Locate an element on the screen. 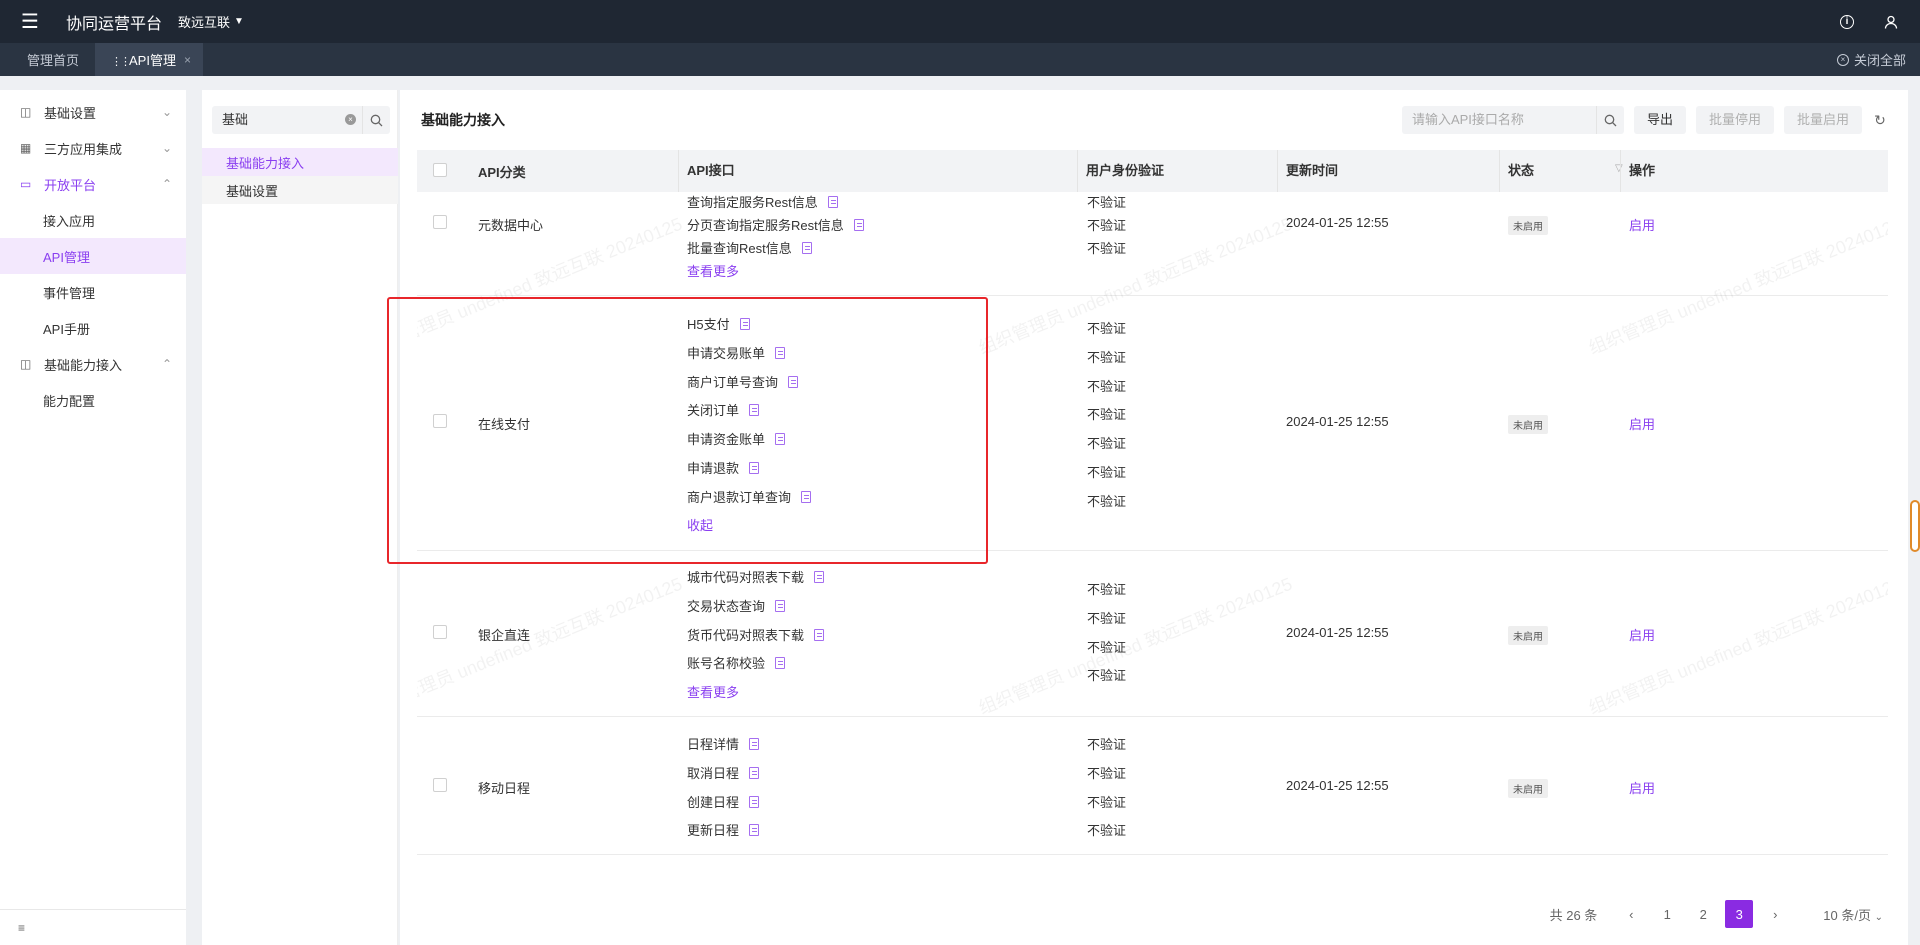  refresh-icon: ↻ is located at coordinates (1880, 120).